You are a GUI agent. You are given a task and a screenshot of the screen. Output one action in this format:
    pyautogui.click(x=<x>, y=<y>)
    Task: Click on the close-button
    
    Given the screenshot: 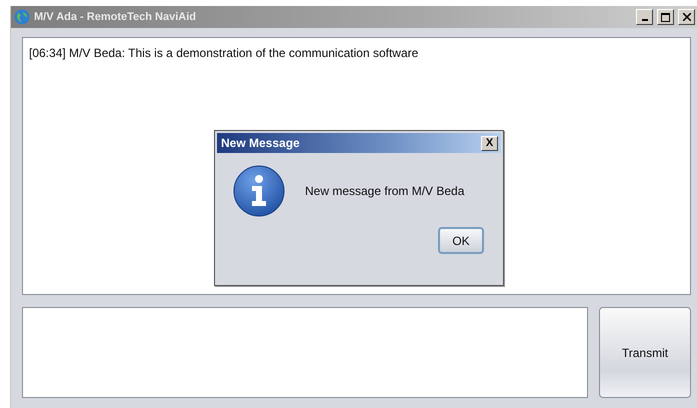 What is the action you would take?
    pyautogui.click(x=686, y=17)
    